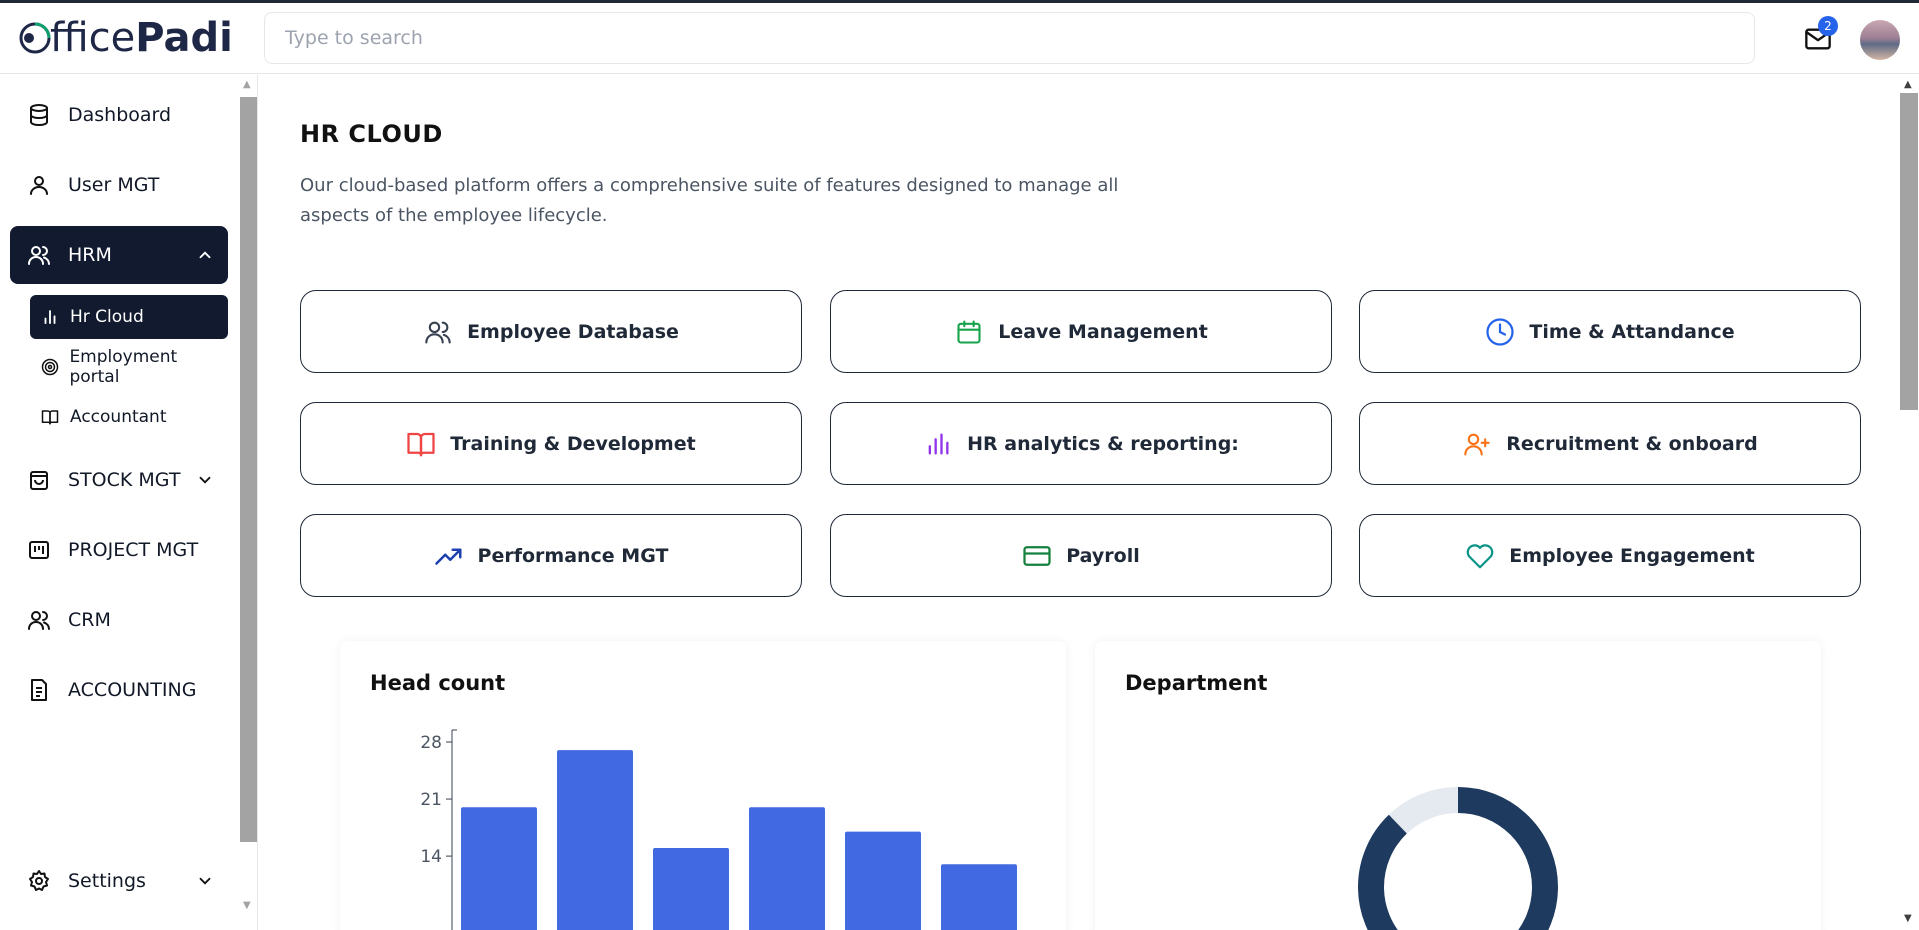 This screenshot has height=930, width=1919. I want to click on sidebar-subitem-label: Hr Cloud, so click(107, 317).